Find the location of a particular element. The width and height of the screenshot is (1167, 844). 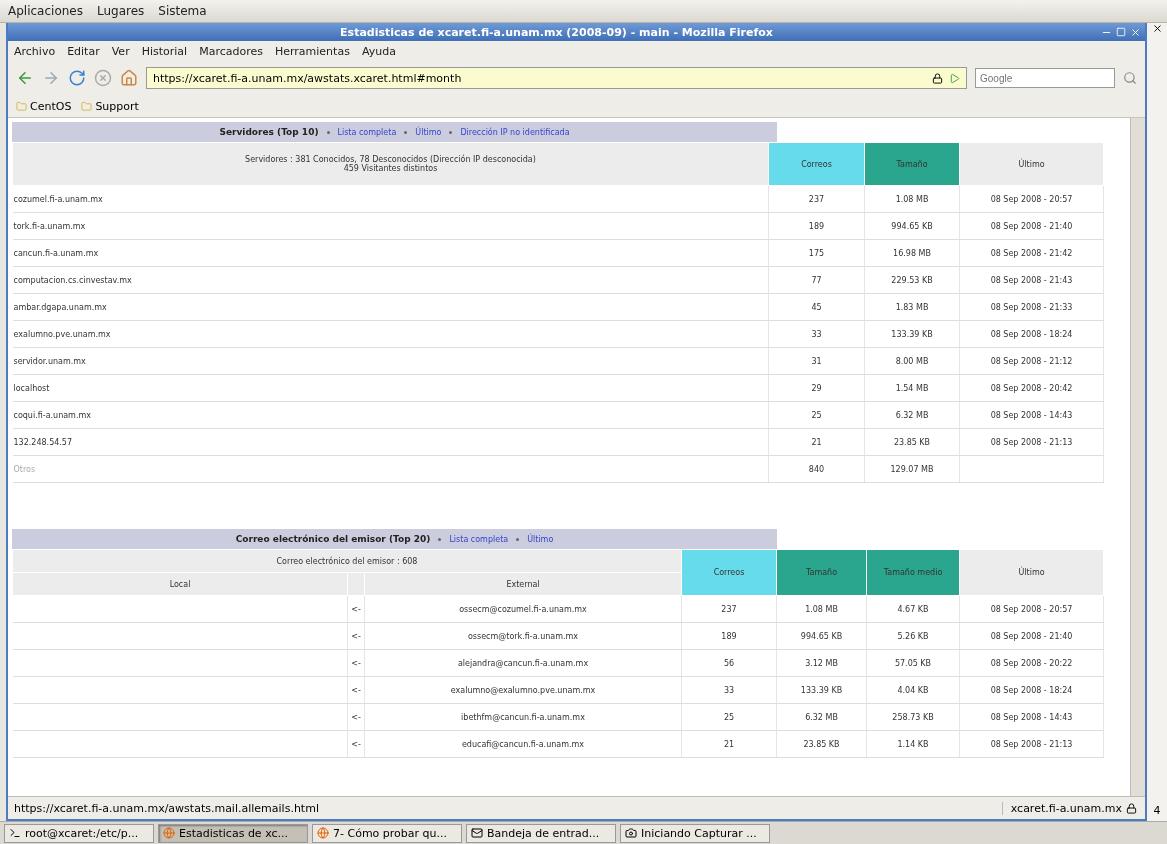

table-cell: 08 Sep 2008 - 21:13 is located at coordinates (1031, 744).